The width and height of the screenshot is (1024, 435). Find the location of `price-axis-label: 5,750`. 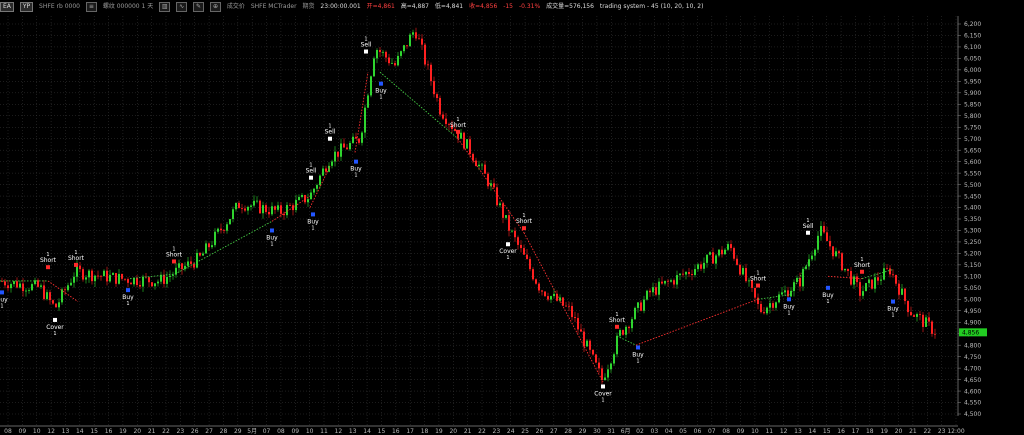

price-axis-label: 5,750 is located at coordinates (972, 127).